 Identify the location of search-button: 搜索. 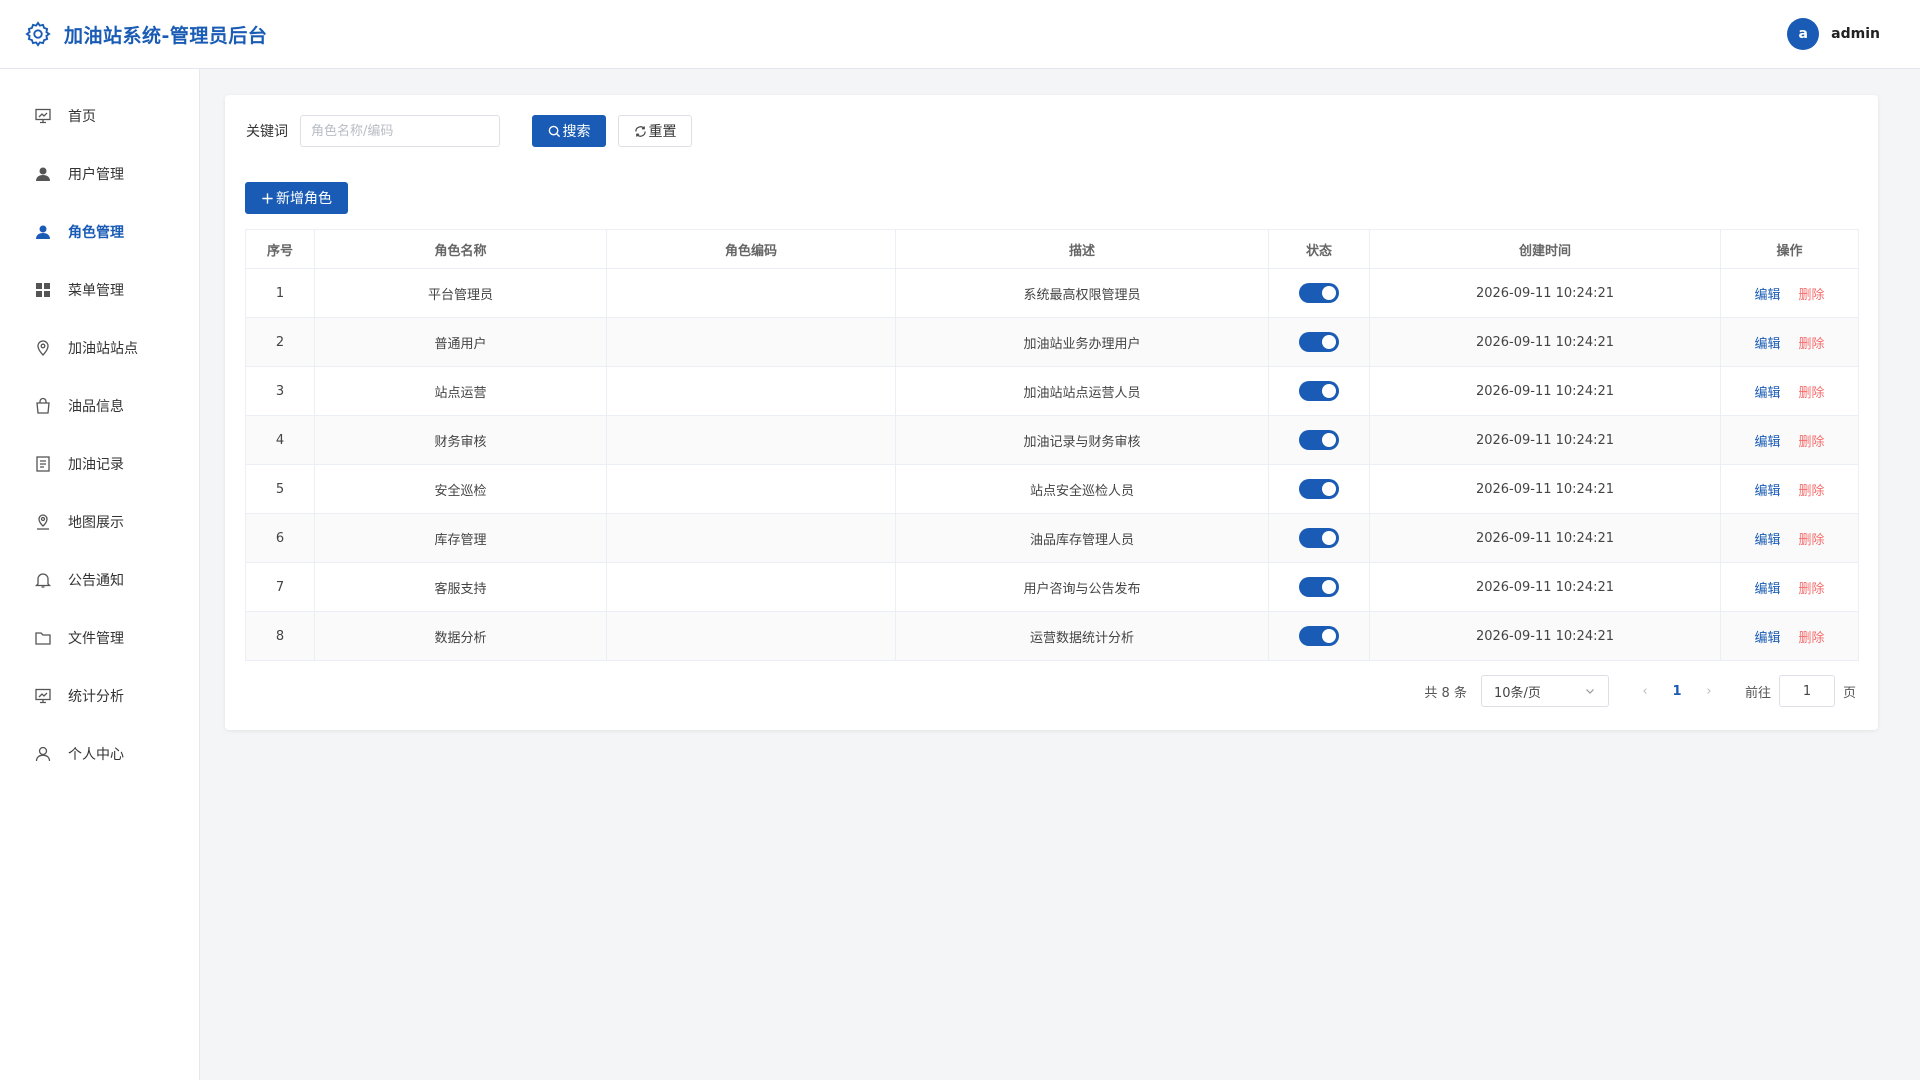
(569, 131).